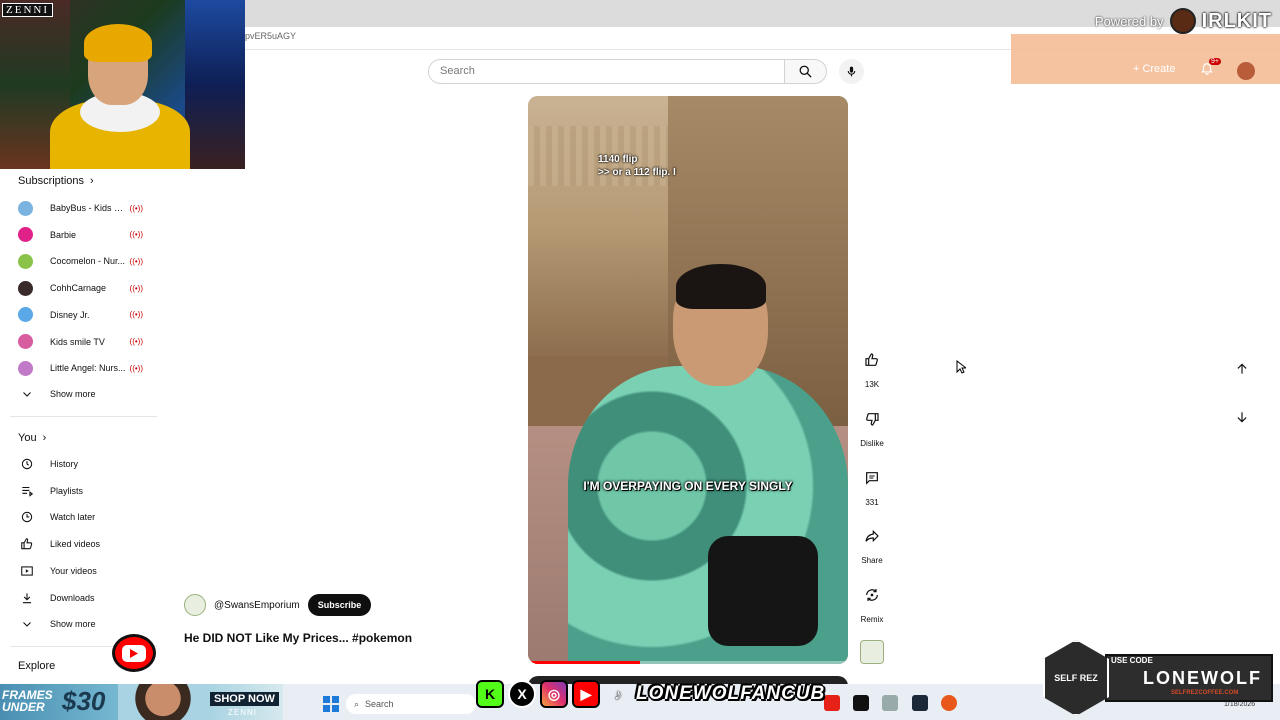 Image resolution: width=1280 pixels, height=720 pixels. Describe the element at coordinates (215, 84) in the screenshot. I see `webcam-background-right` at that location.